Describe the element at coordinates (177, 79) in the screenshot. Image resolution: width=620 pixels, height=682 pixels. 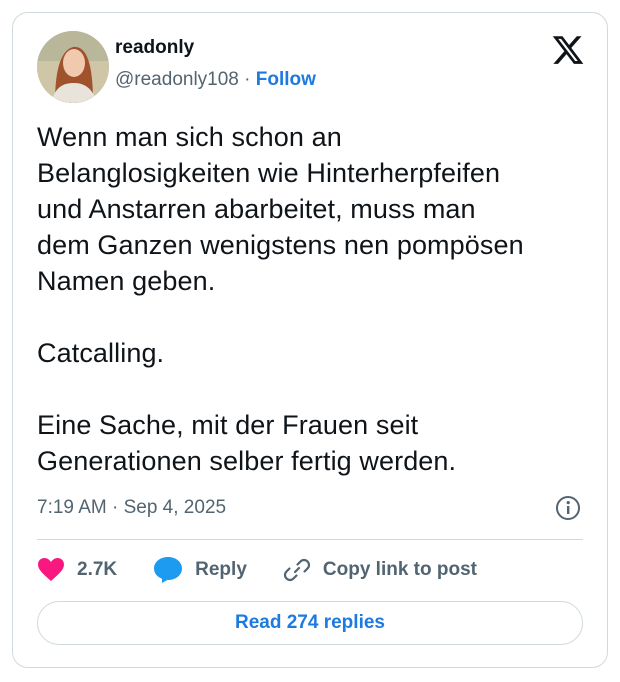
I see `author-handle: @readonly108` at that location.